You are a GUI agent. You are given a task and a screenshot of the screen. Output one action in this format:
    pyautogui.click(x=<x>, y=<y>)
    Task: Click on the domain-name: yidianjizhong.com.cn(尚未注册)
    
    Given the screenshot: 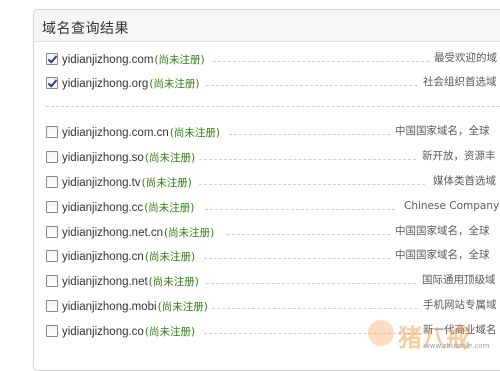 What is the action you would take?
    pyautogui.click(x=141, y=132)
    